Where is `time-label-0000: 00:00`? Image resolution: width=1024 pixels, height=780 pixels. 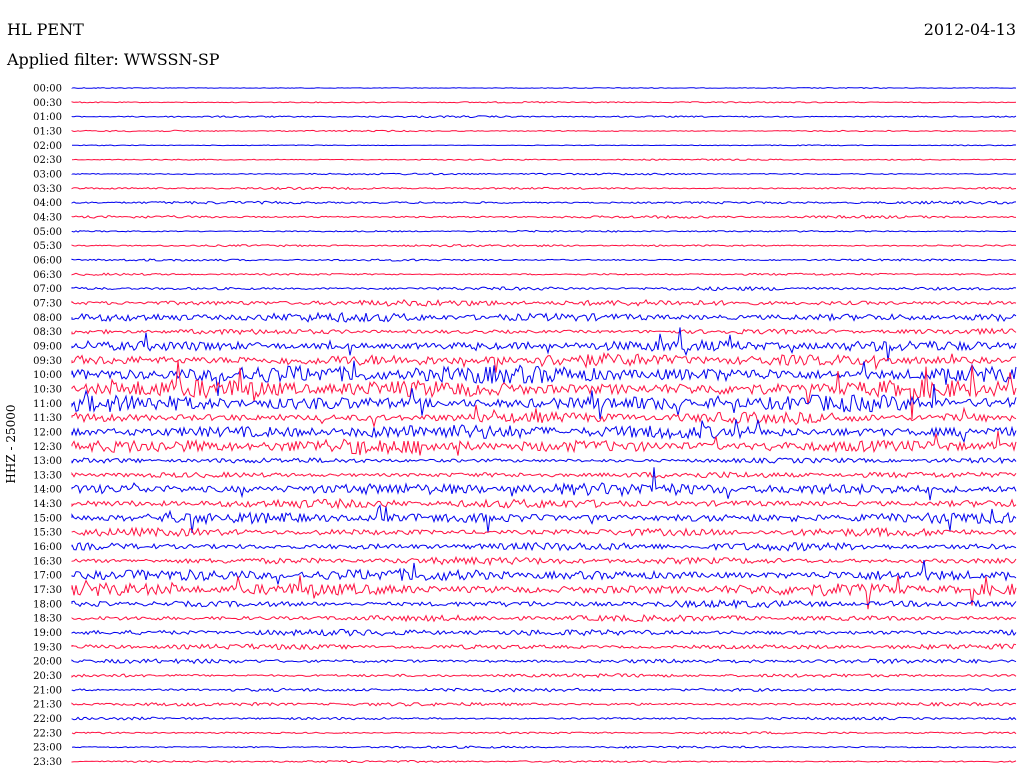
time-label-0000: 00:00 is located at coordinates (47, 89).